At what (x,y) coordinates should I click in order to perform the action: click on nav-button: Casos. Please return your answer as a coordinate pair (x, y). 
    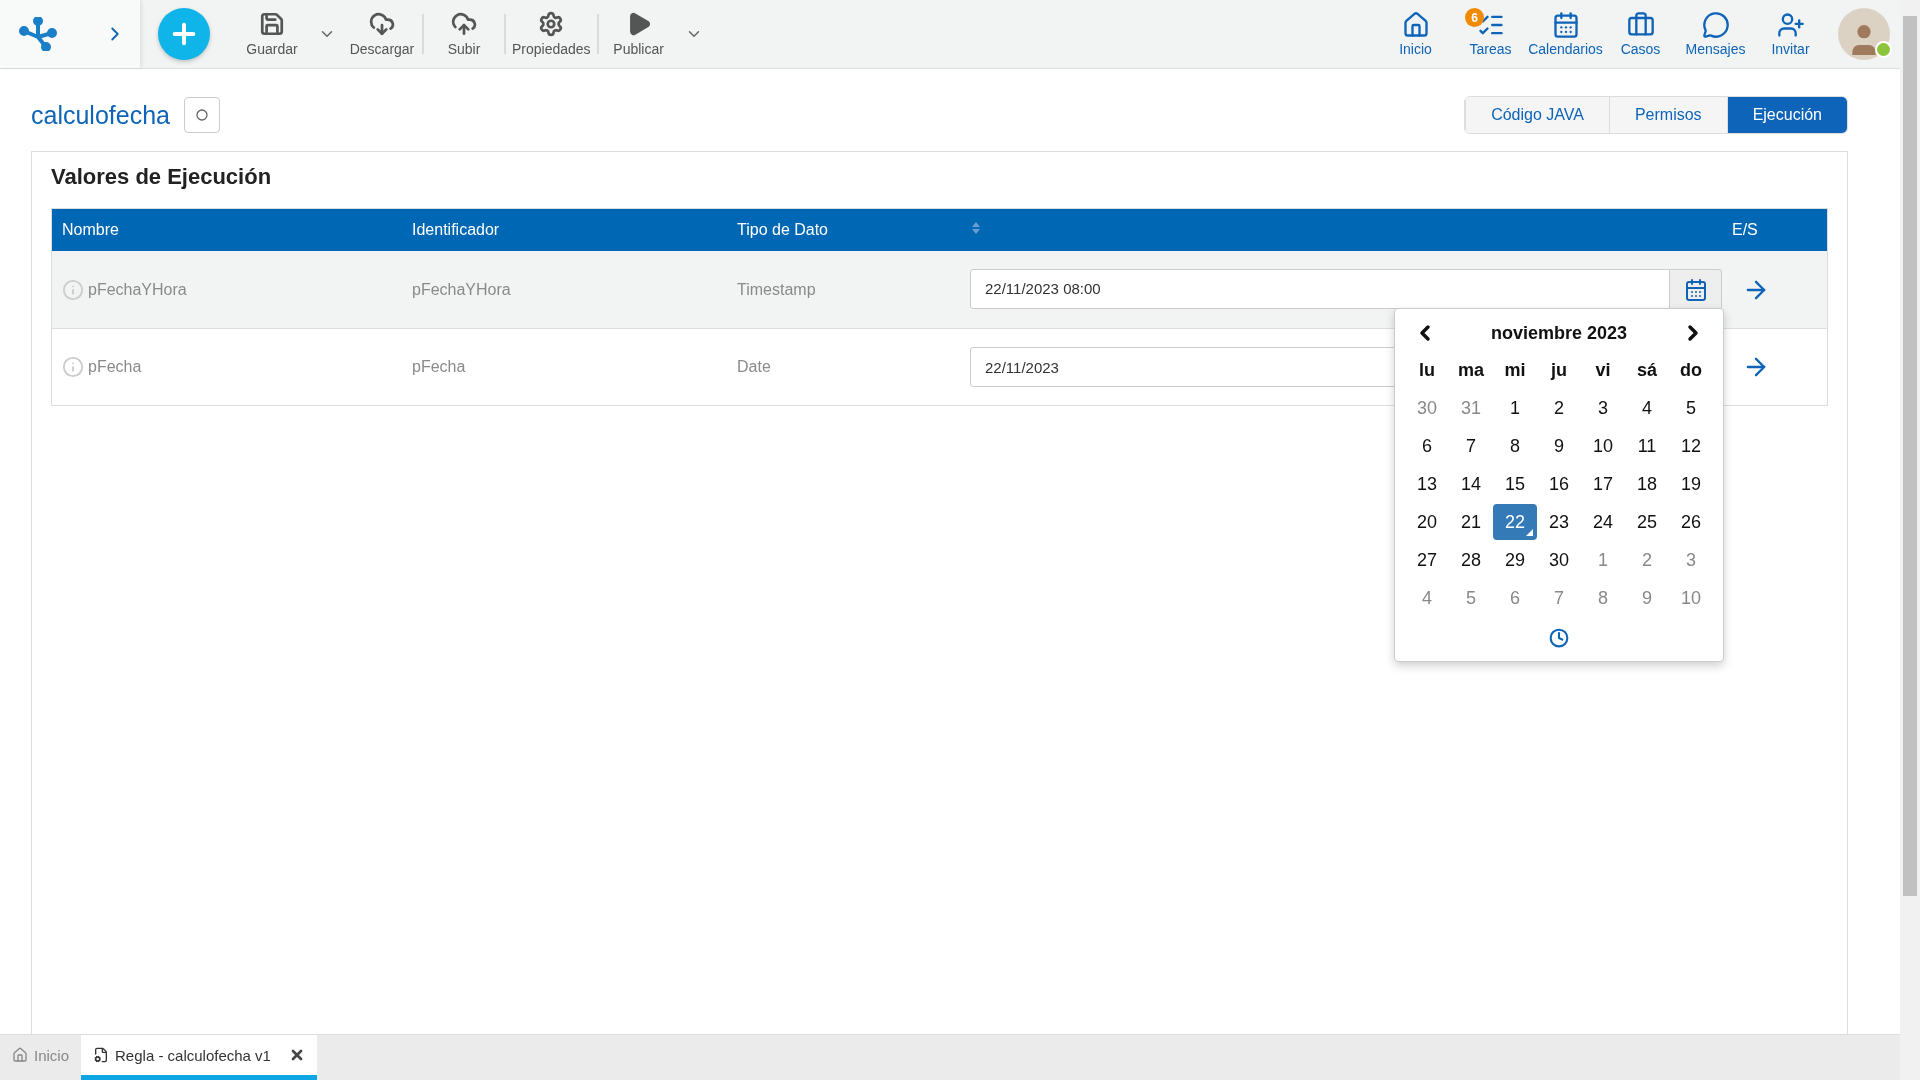
    Looking at the image, I should click on (1640, 34).